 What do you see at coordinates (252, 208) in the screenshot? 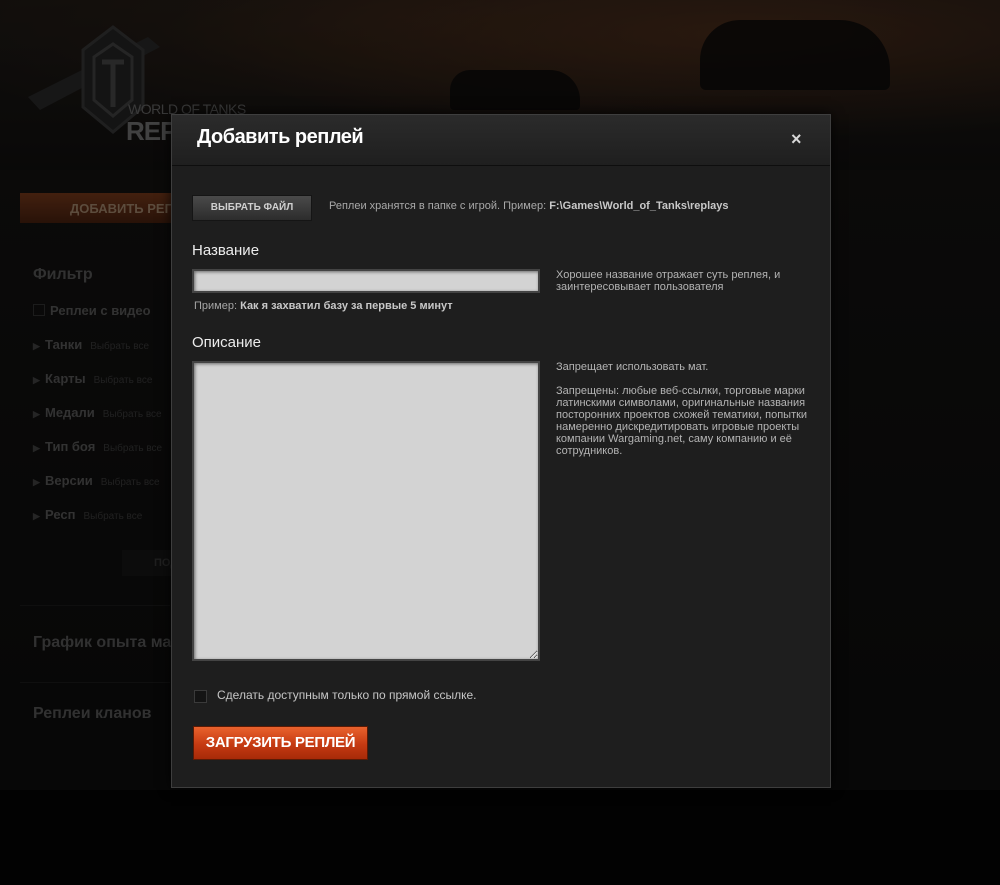
I see `choose-file-button: ВЫБРАТЬ ФАЙЛ` at bounding box center [252, 208].